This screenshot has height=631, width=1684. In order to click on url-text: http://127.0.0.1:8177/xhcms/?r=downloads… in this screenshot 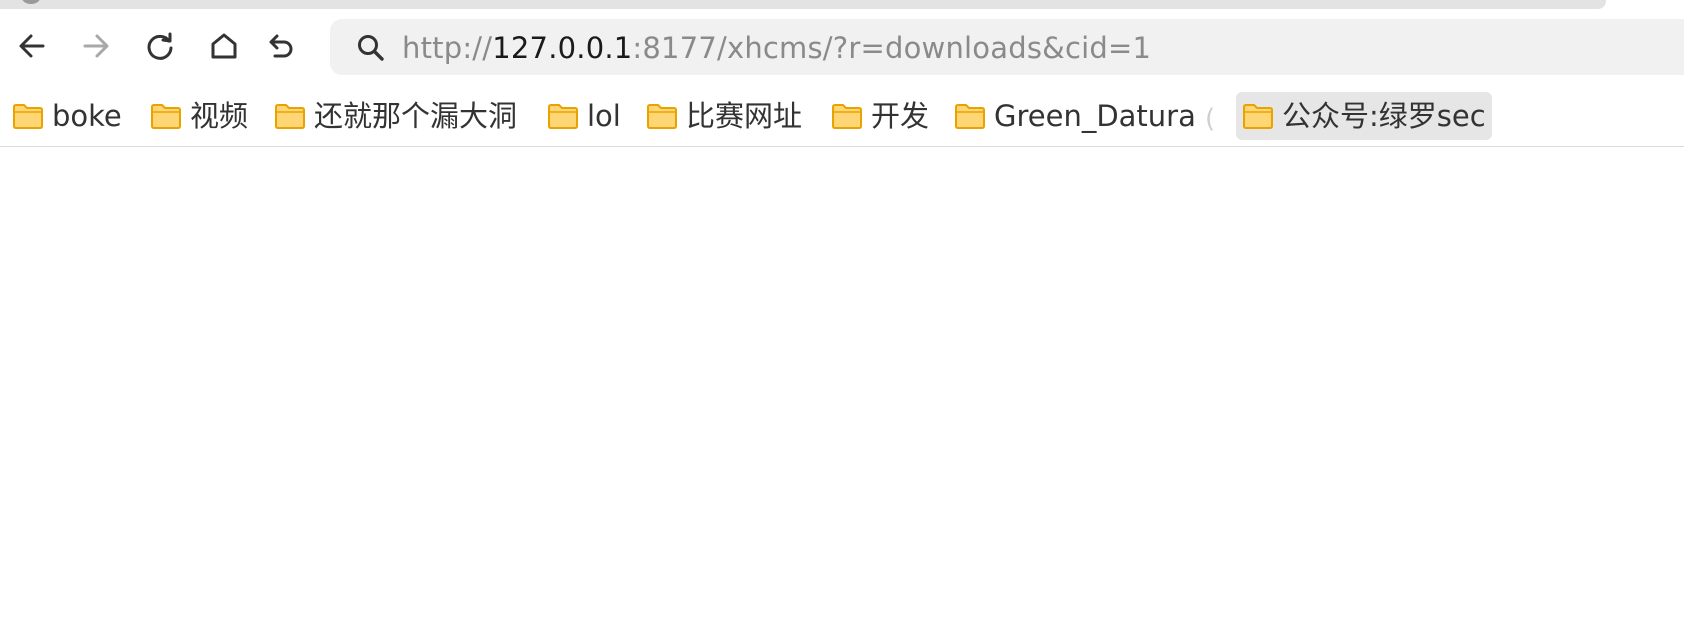, I will do `click(776, 48)`.